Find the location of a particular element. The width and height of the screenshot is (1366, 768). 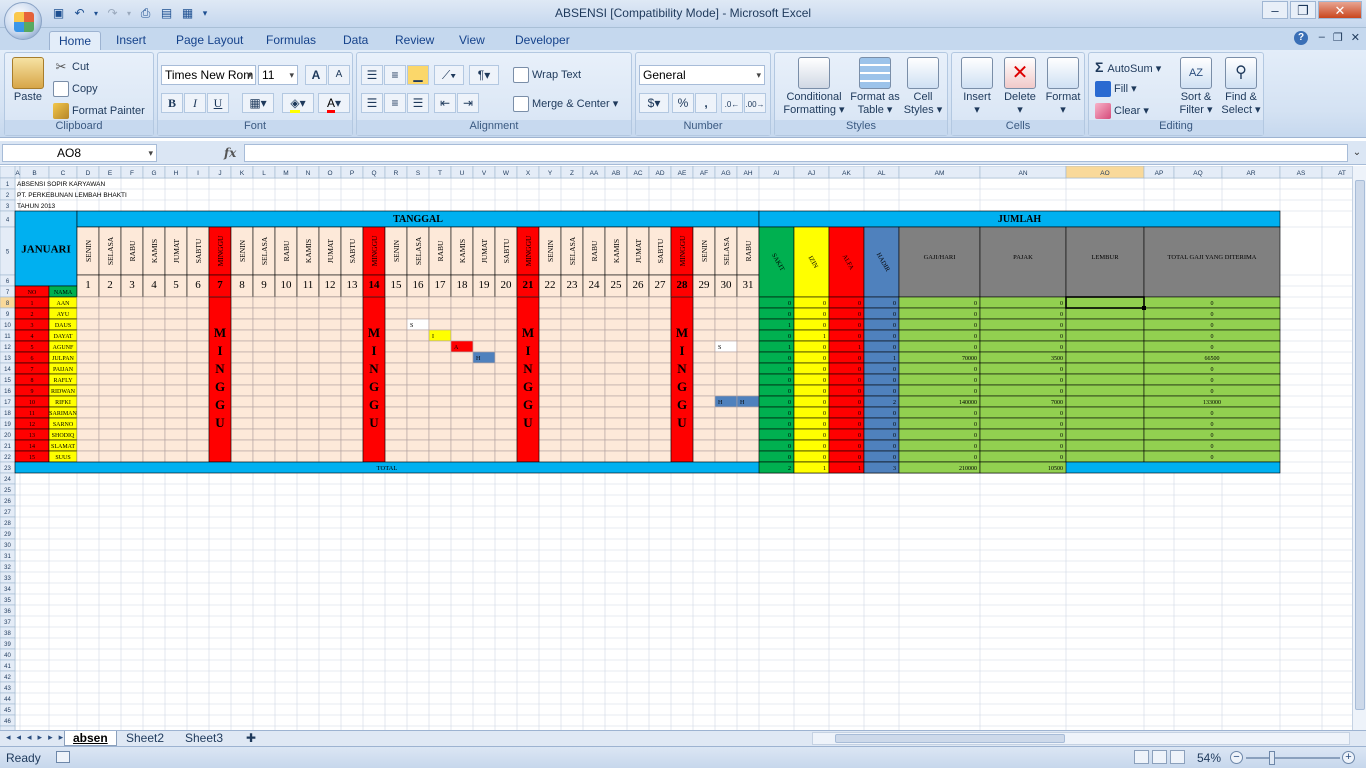

delete-cells-button: ✕ Delete ▾ is located at coordinates (1020, 86).